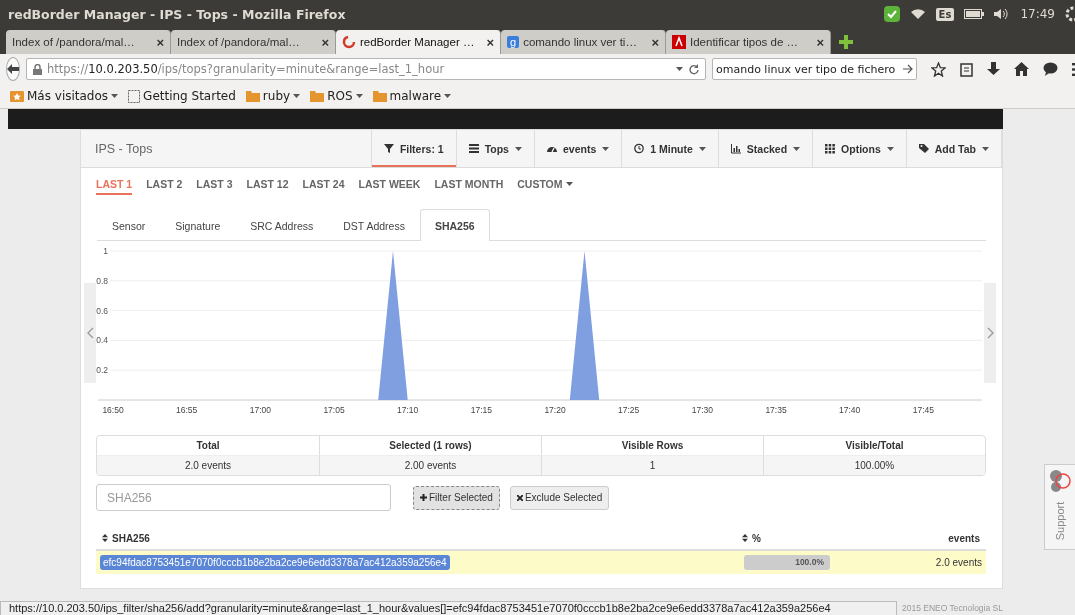 The width and height of the screenshot is (1075, 615). Describe the element at coordinates (243, 497) in the screenshot. I see `filter-field: SHA256` at that location.